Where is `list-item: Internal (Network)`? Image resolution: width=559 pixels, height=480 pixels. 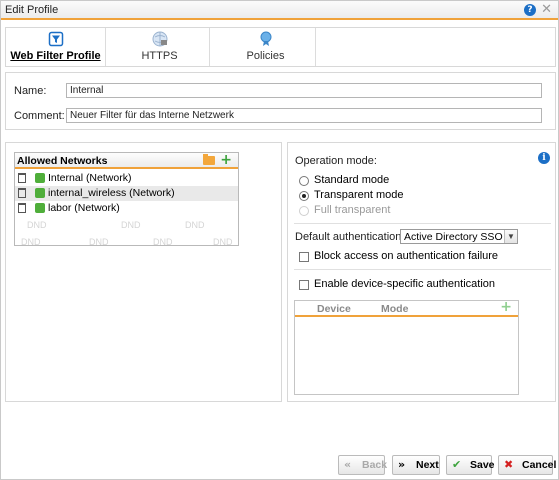
list-item: Internal (Network) is located at coordinates (126, 178).